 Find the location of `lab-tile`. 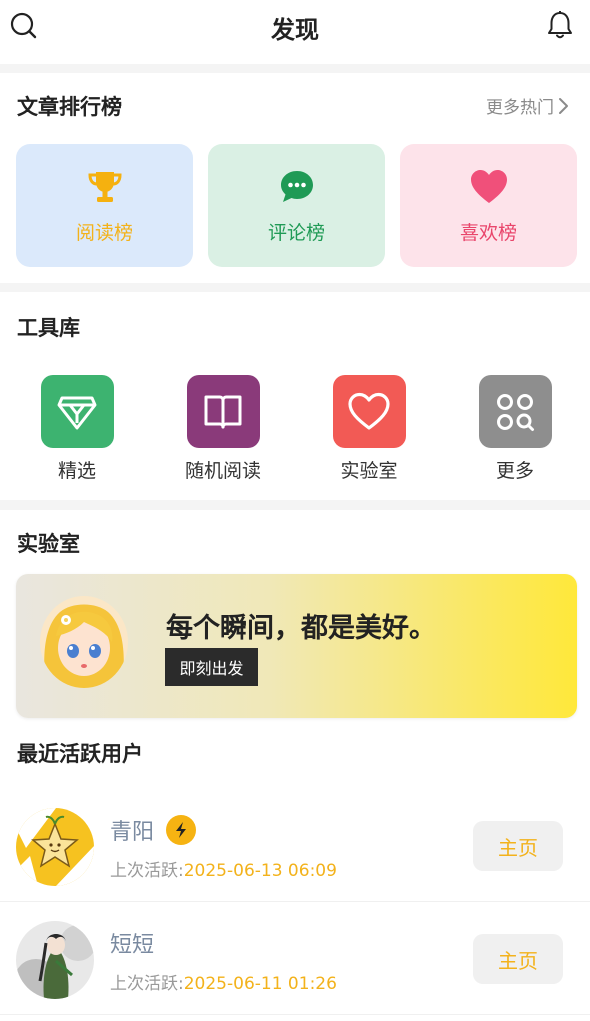

lab-tile is located at coordinates (369, 411).